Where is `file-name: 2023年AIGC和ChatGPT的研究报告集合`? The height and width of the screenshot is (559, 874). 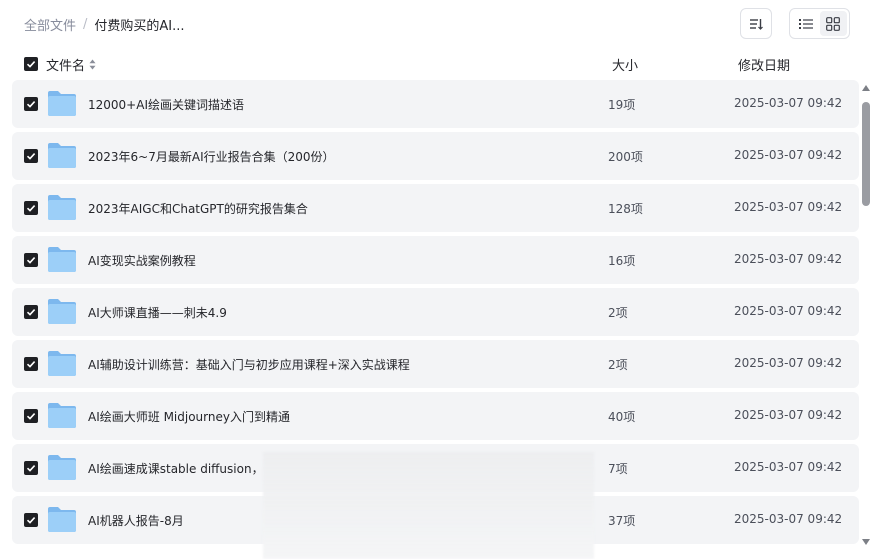 file-name: 2023年AIGC和ChatGPT的研究报告集合 is located at coordinates (198, 208).